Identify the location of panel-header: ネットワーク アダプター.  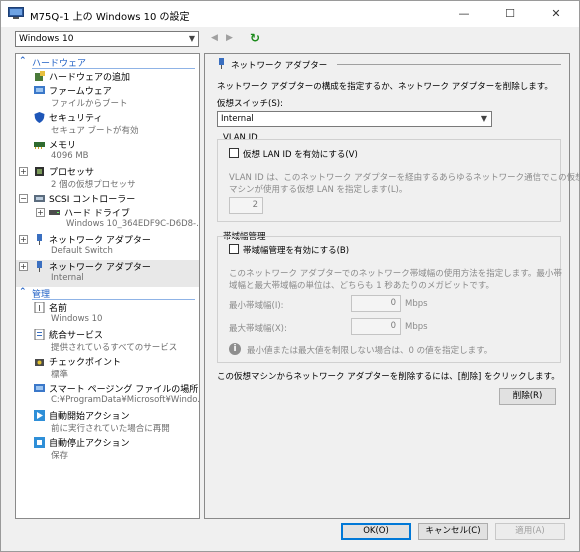
(279, 66).